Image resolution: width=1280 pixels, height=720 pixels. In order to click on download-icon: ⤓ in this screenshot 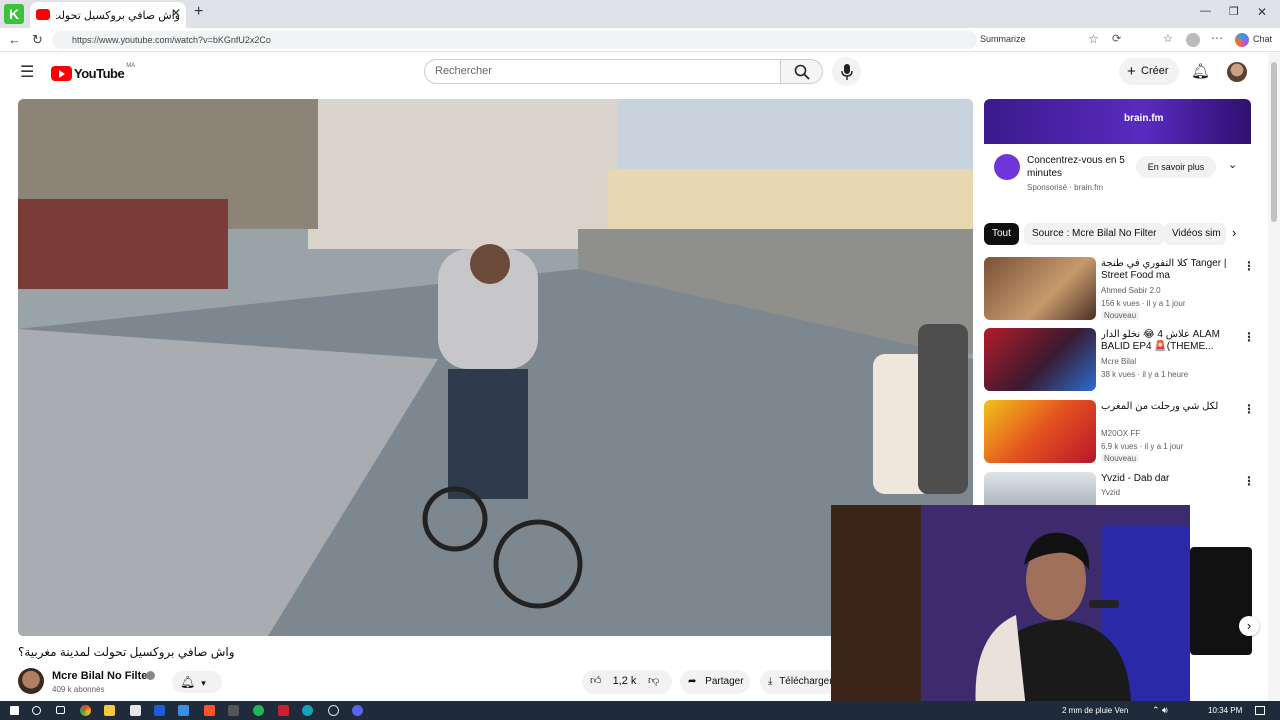, I will do `click(770, 681)`.